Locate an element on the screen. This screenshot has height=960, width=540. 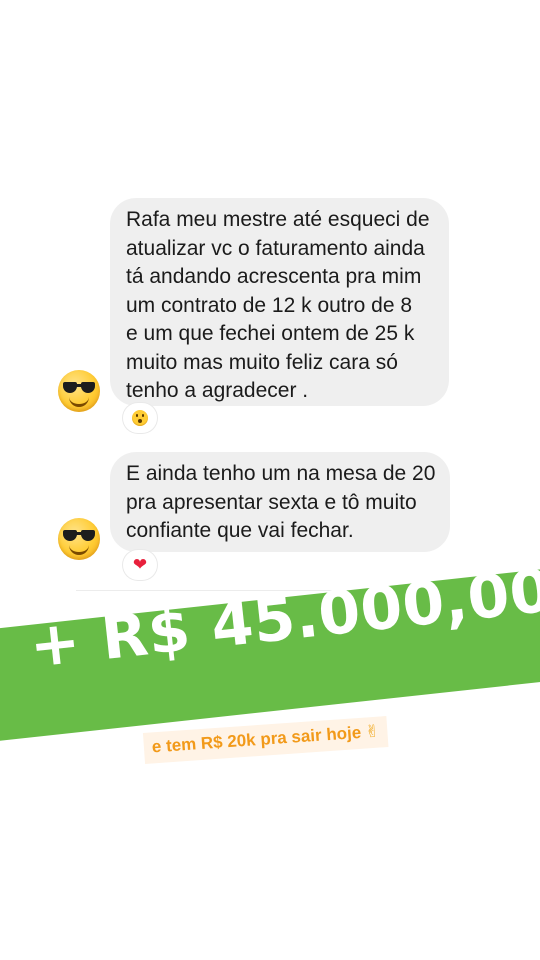
caption-sticker: e tem R$ 20k pra sair hoje ✌ is located at coordinates (265, 740).